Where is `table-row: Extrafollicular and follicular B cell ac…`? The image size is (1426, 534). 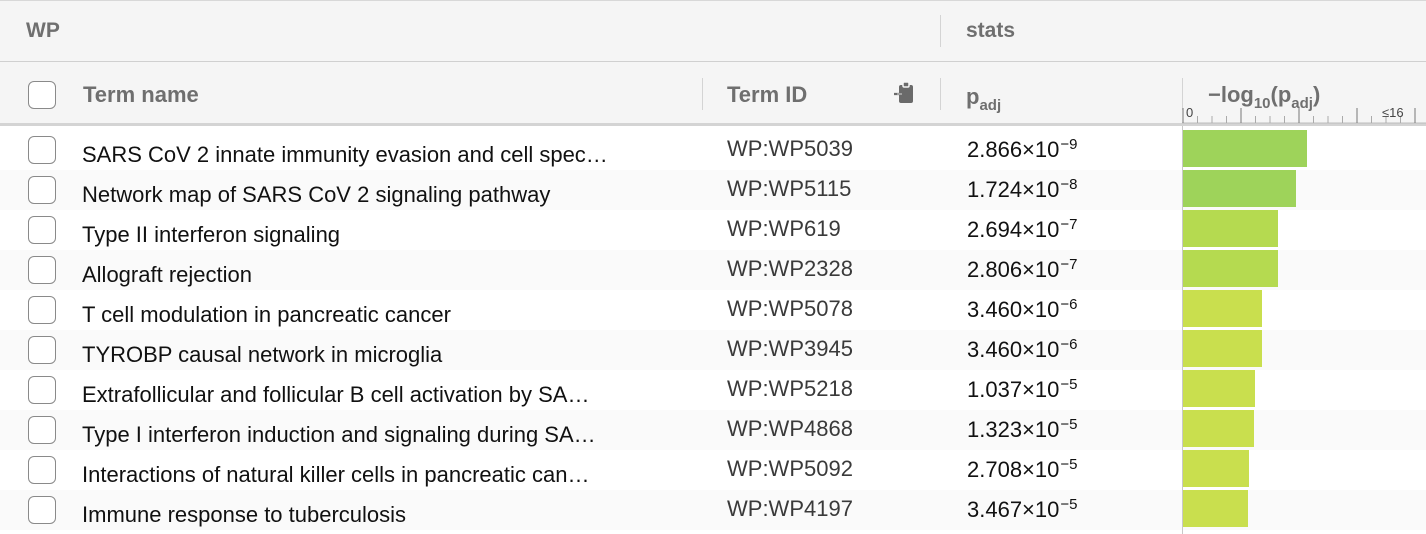 table-row: Extrafollicular and follicular B cell ac… is located at coordinates (713, 390).